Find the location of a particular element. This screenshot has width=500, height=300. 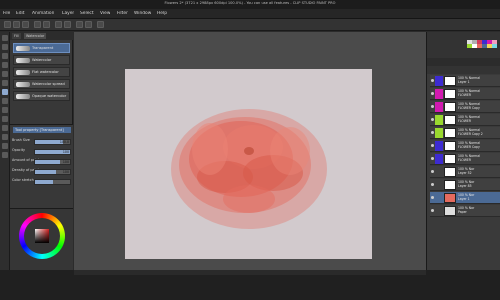

hue-ring is located at coordinates (42, 236).